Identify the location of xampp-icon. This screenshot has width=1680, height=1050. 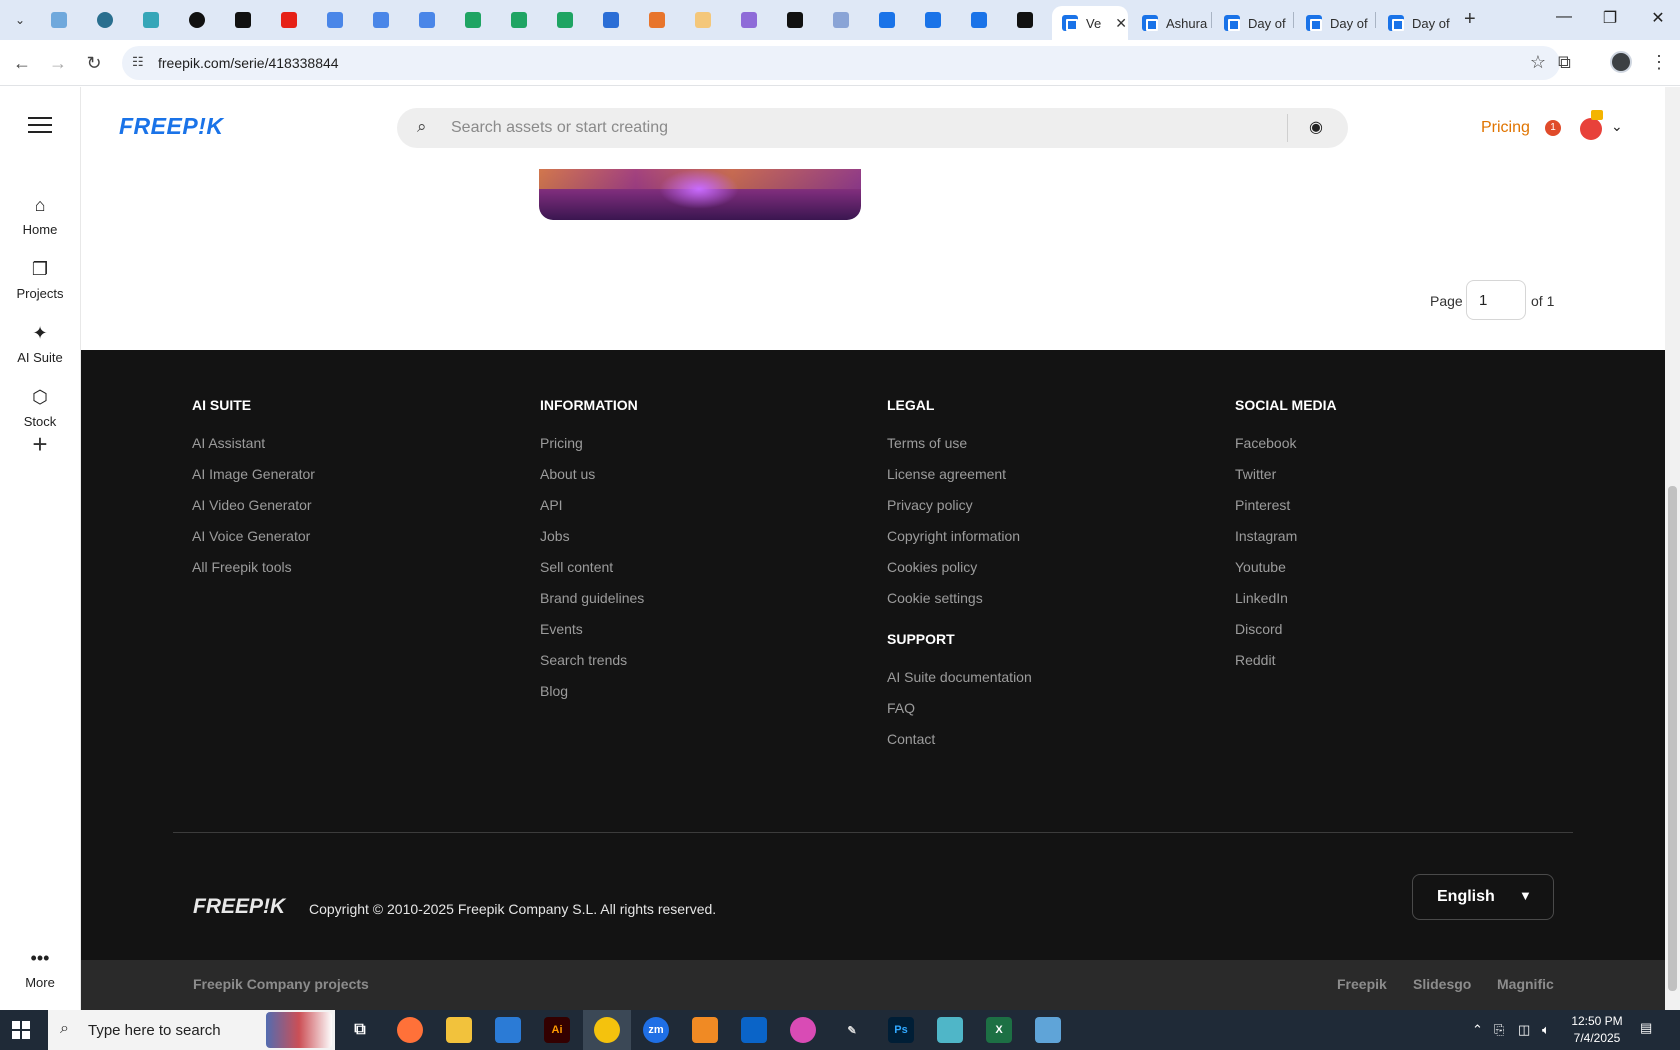
(705, 1030).